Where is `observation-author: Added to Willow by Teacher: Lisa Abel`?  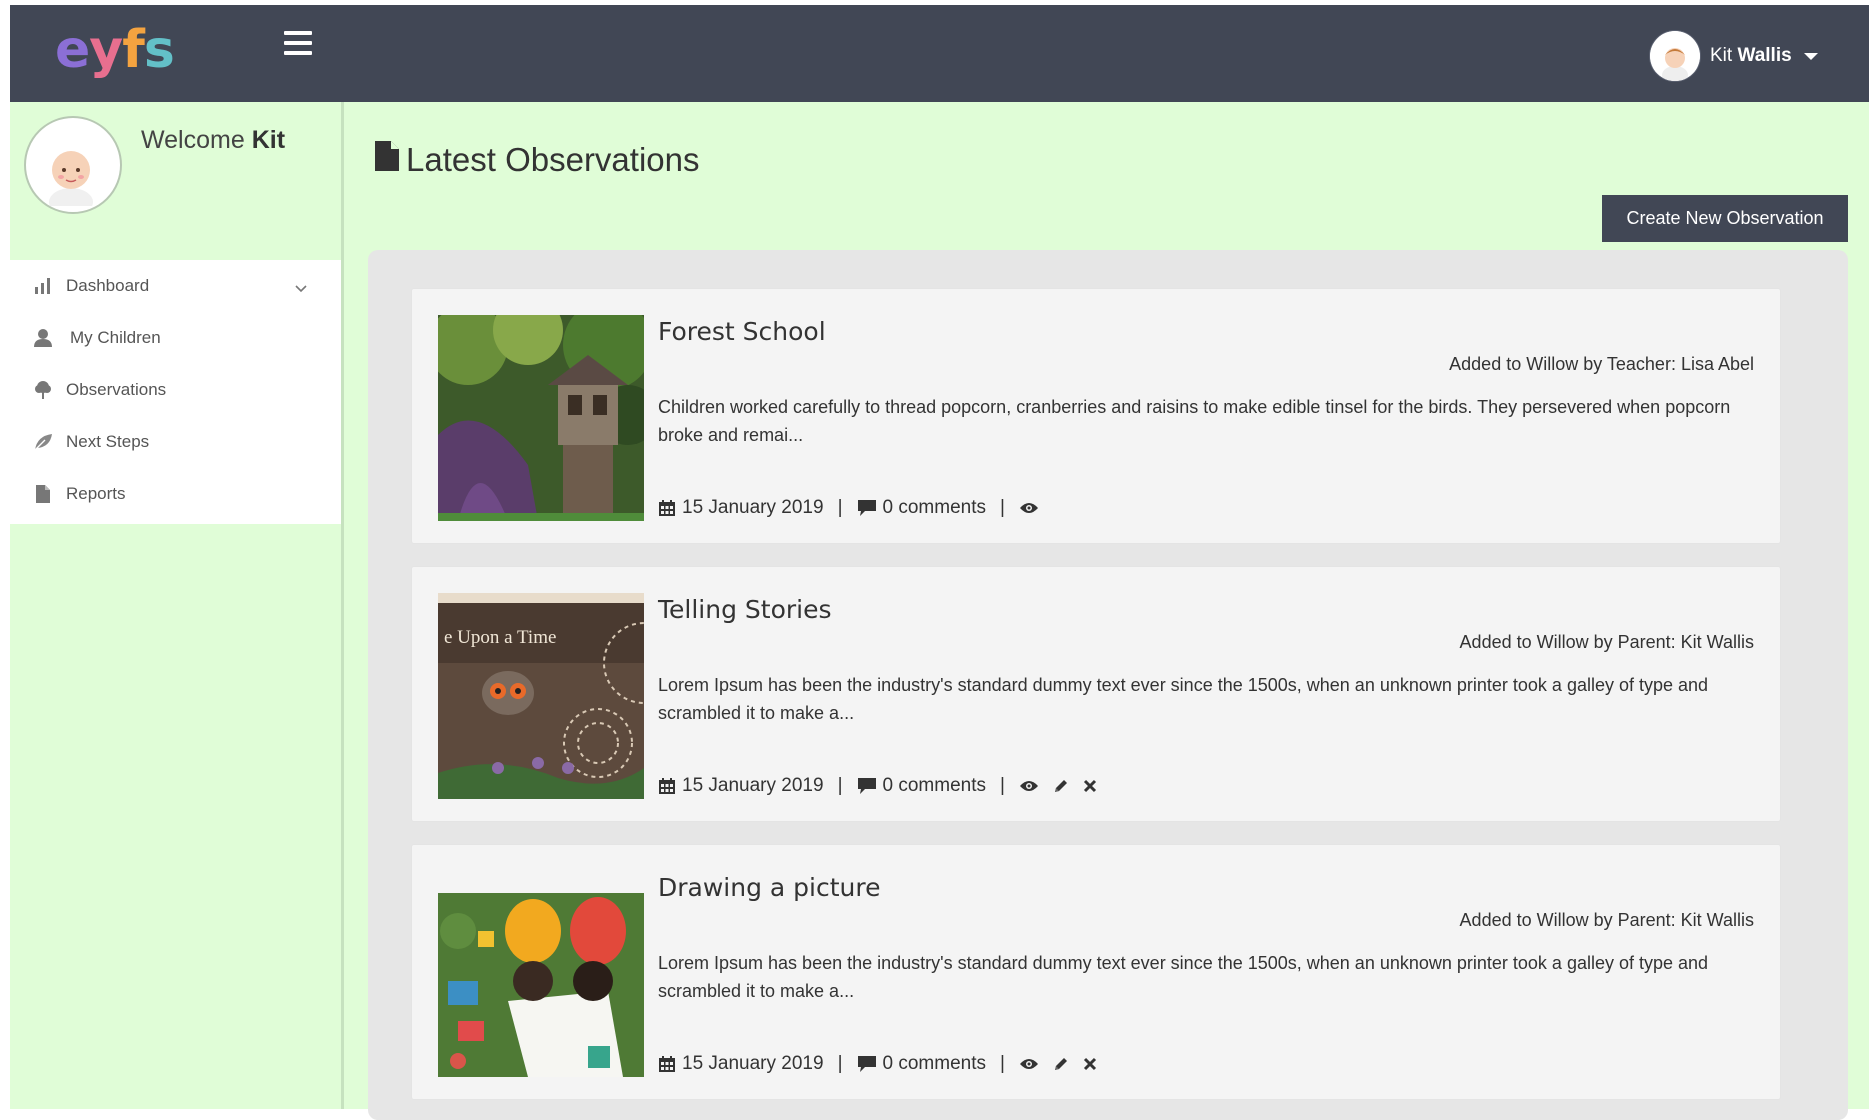
observation-author: Added to Willow by Teacher: Lisa Abel is located at coordinates (1601, 364).